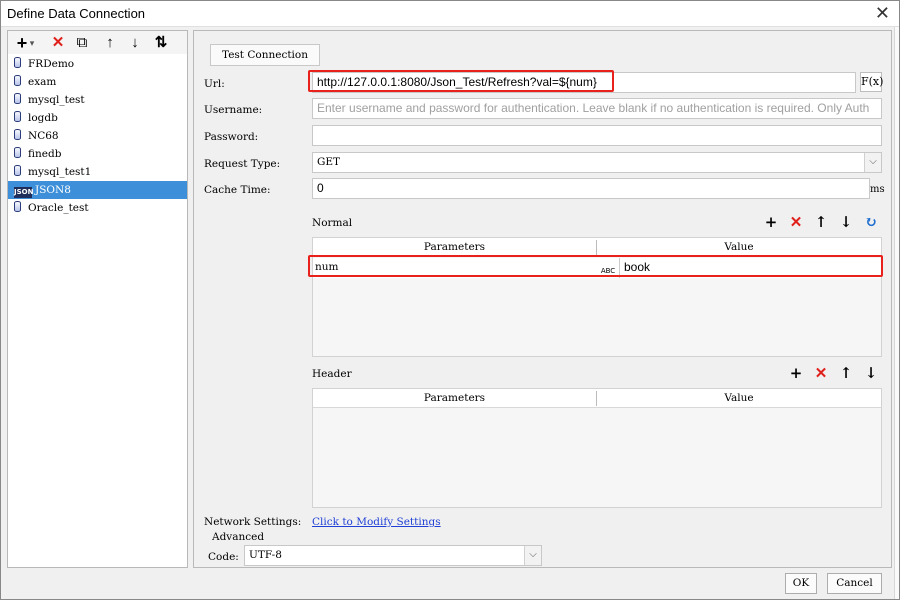  What do you see at coordinates (454, 398) in the screenshot?
I see `column-parameters: Parameters` at bounding box center [454, 398].